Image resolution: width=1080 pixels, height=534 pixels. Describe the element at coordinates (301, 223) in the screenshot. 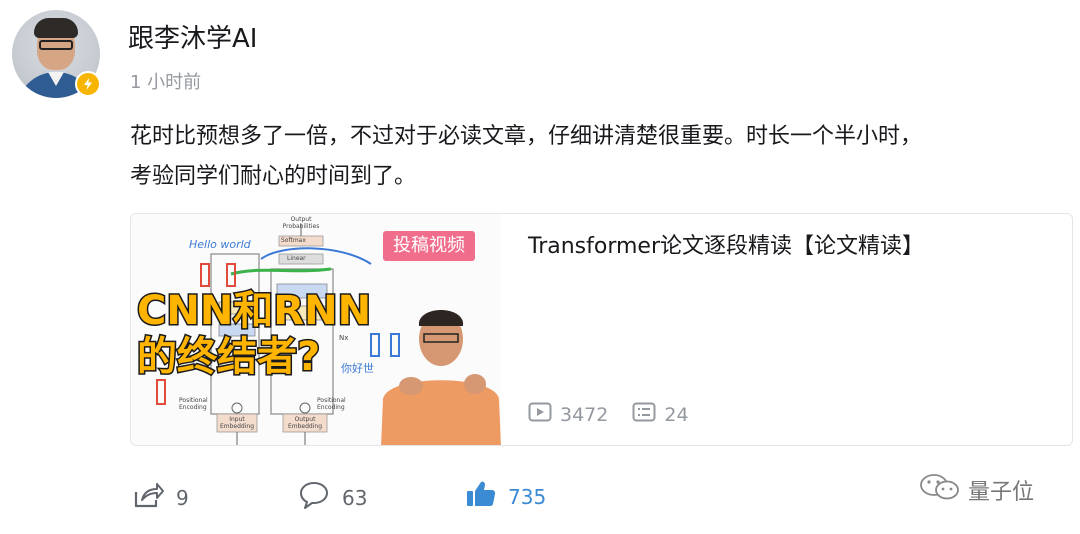

I see `thumbnail-diagram-label: Output Probabilities` at that location.